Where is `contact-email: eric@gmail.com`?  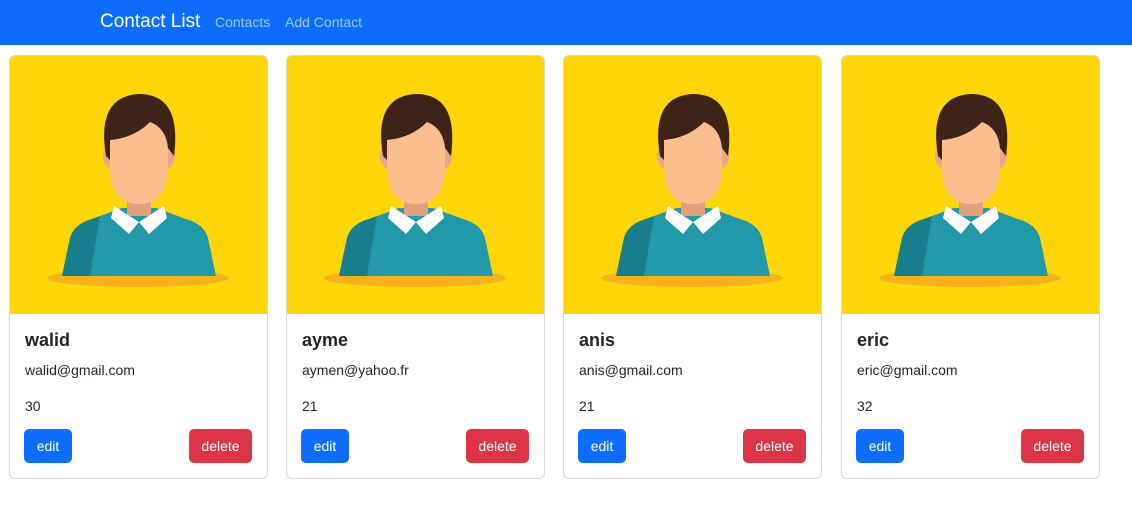 contact-email: eric@gmail.com is located at coordinates (907, 370).